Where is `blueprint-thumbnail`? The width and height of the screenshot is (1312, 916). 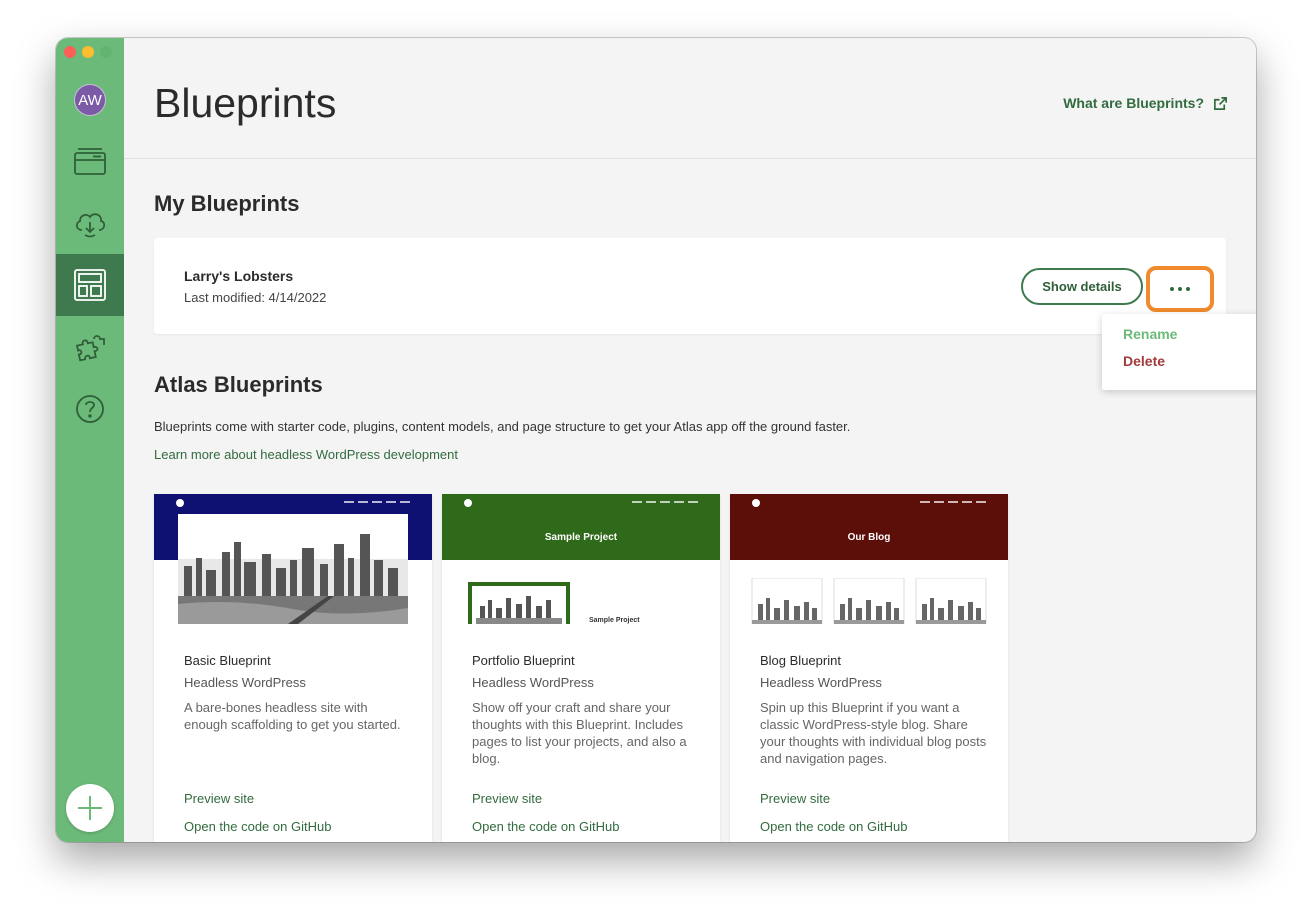
blueprint-thumbnail is located at coordinates (293, 559).